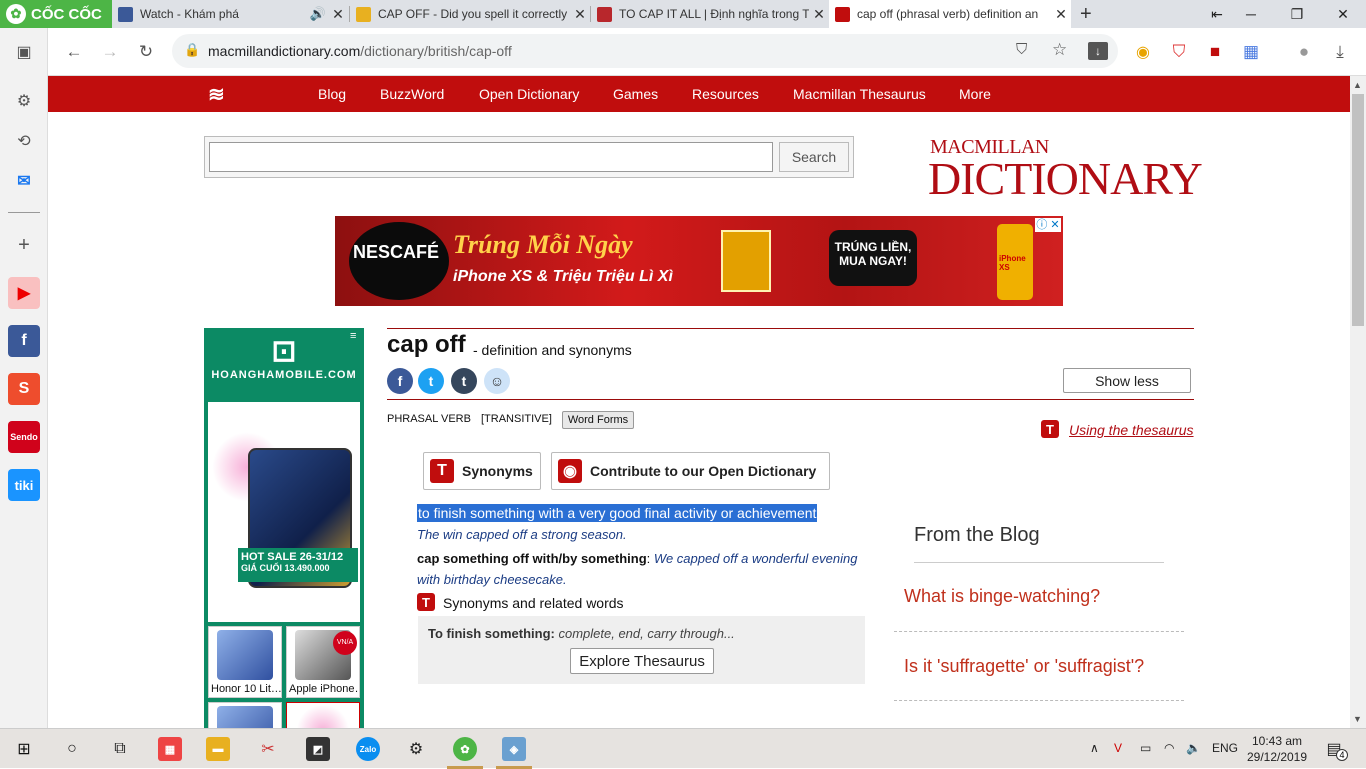  What do you see at coordinates (332, 94) in the screenshot?
I see `nav-blog: Blog` at bounding box center [332, 94].